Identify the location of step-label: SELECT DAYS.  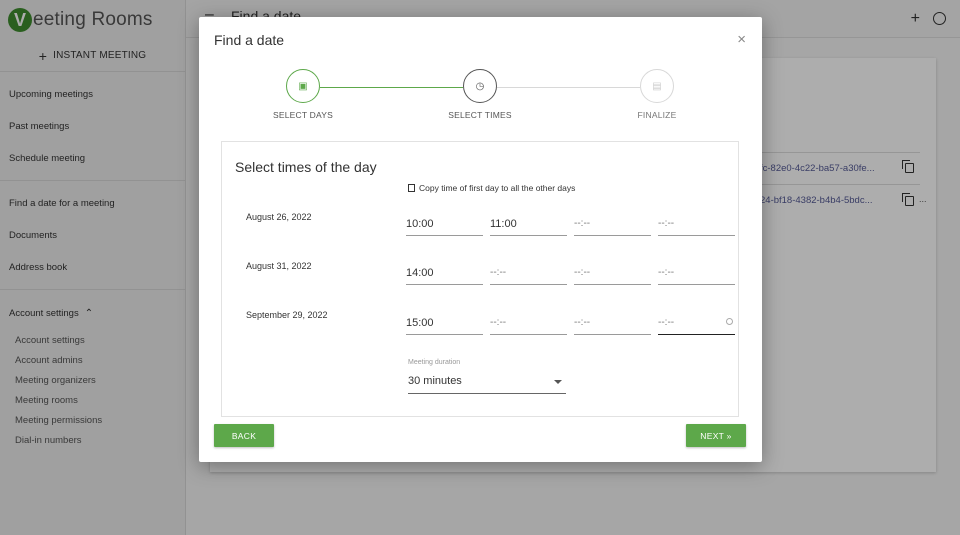
(303, 115).